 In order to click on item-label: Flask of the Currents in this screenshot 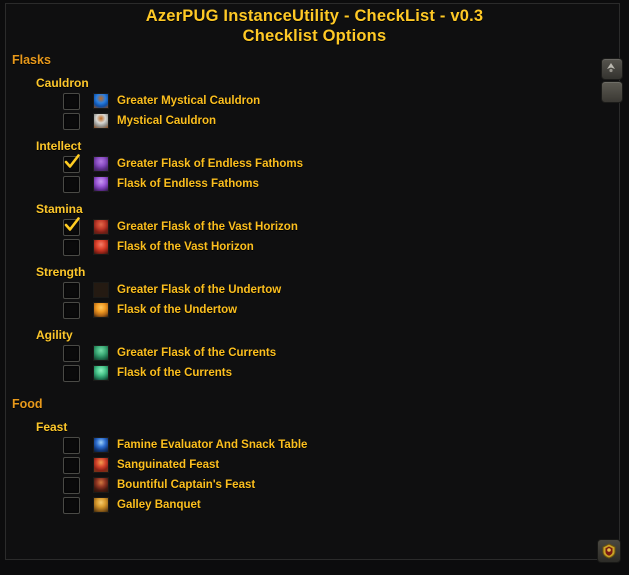, I will do `click(175, 373)`.